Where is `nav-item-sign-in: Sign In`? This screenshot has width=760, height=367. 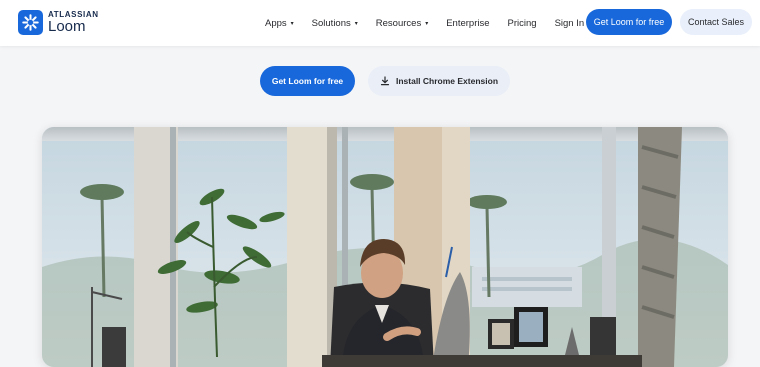
nav-item-sign-in: Sign In is located at coordinates (570, 23).